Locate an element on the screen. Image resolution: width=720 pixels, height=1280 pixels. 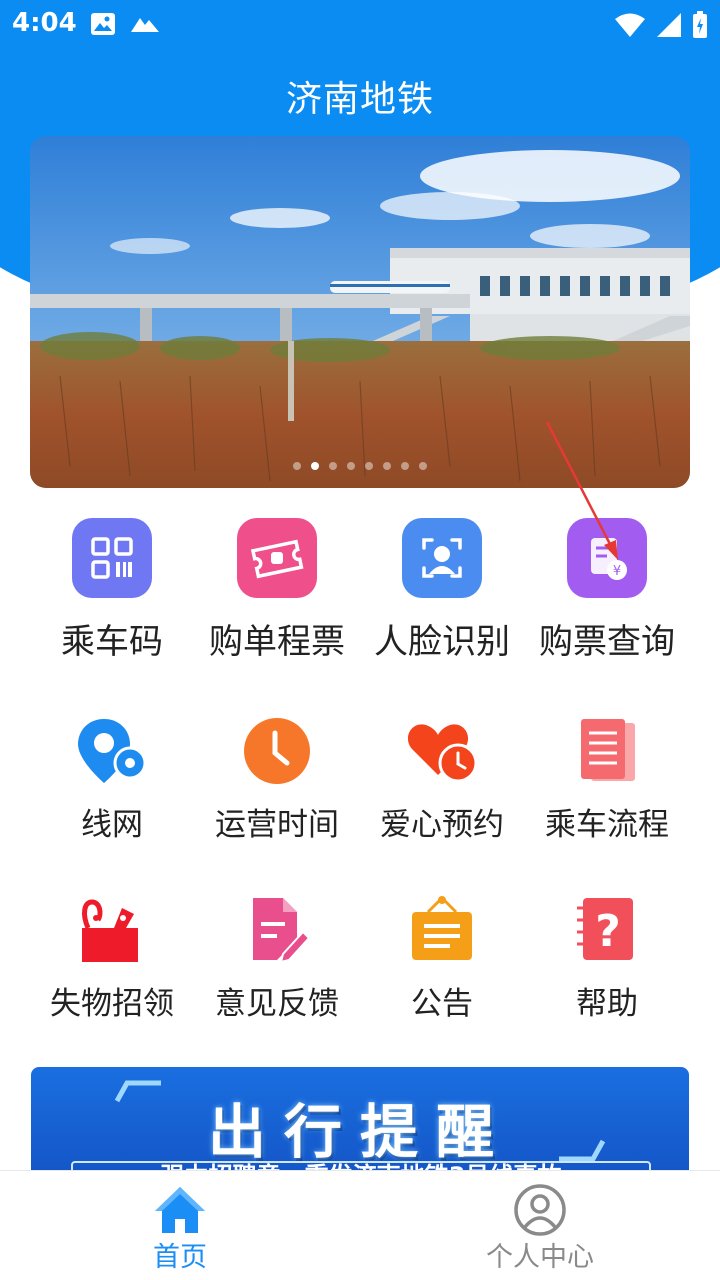
travel-reminder-banner: 出行提醒 强力招聘意，重发济南地铁3号线事故 is located at coordinates (360, 1120).